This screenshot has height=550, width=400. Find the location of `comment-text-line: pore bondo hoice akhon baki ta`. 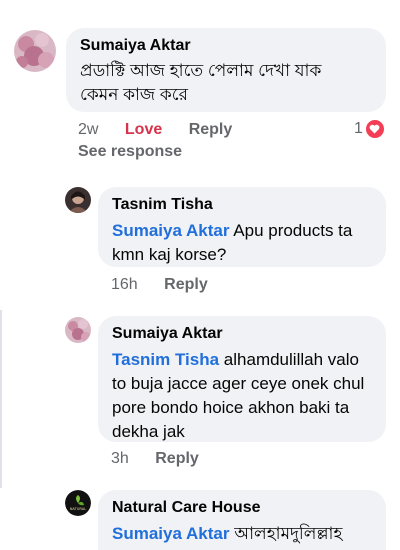

comment-text-line: pore bondo hoice akhon baki ta is located at coordinates (231, 407).